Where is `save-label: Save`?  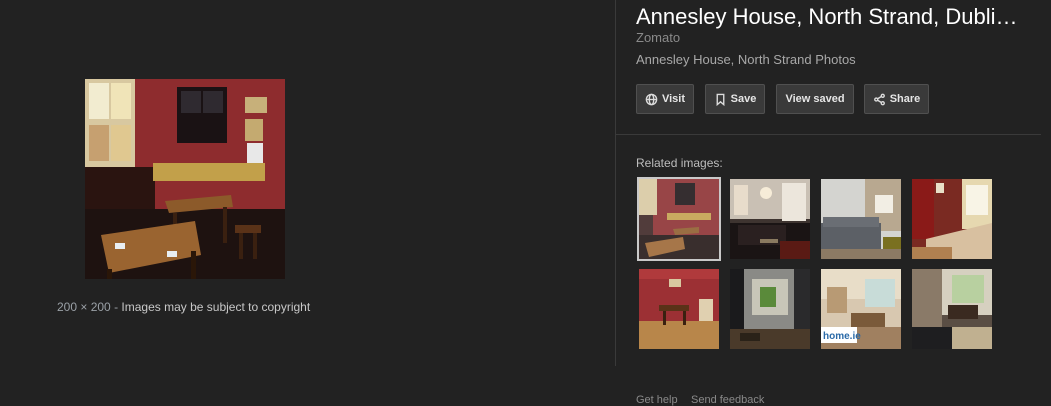 save-label: Save is located at coordinates (743, 99).